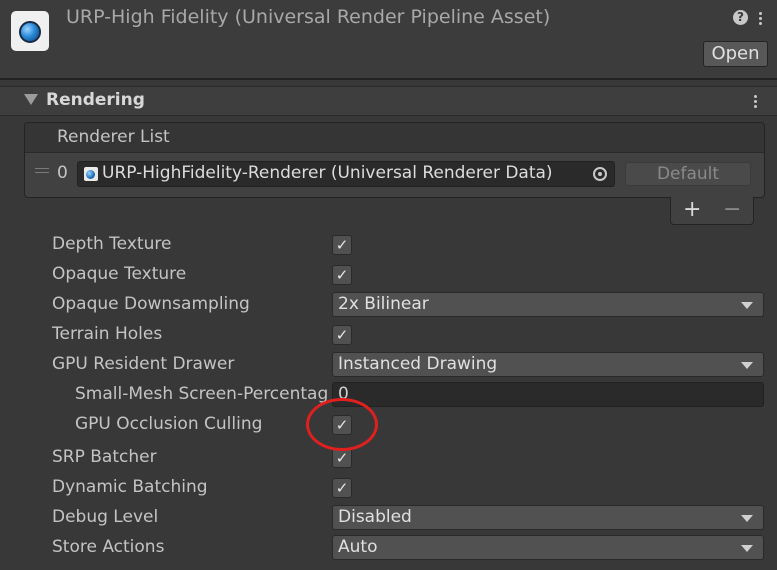 The width and height of the screenshot is (777, 570). I want to click on set-default-button: Default, so click(688, 174).